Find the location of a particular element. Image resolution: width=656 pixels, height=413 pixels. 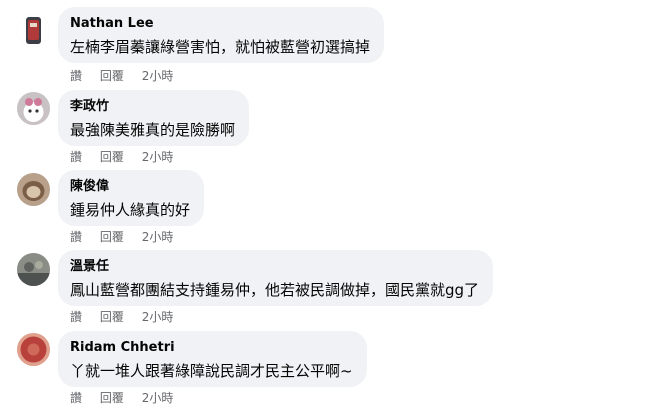

comment-text: 丫就一堆人跟著綠障說民調才民主公平啊~ is located at coordinates (211, 371).